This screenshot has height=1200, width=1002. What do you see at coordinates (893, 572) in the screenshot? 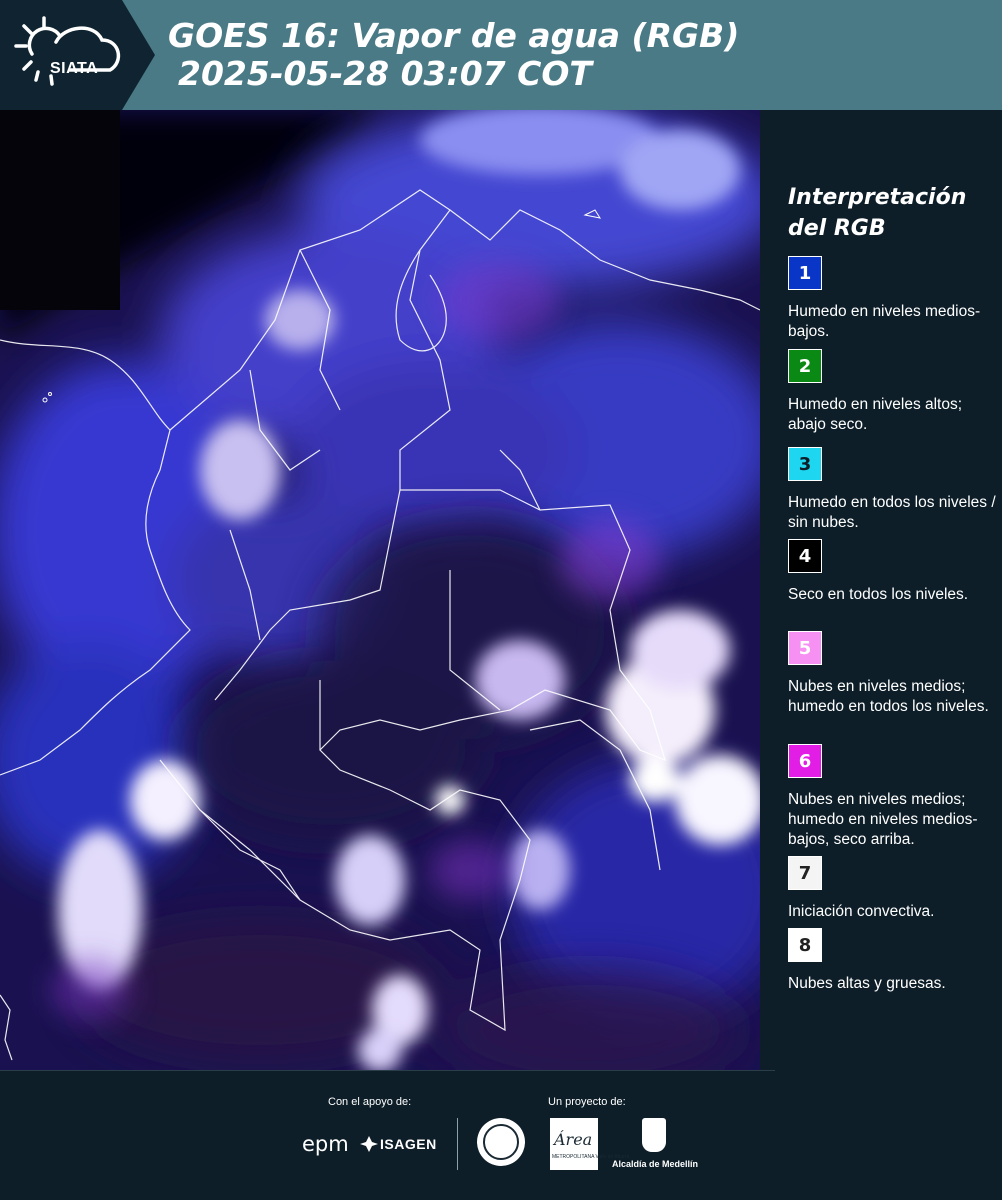
I see `legend-item-4: 4 Seco en todos los niveles.` at bounding box center [893, 572].